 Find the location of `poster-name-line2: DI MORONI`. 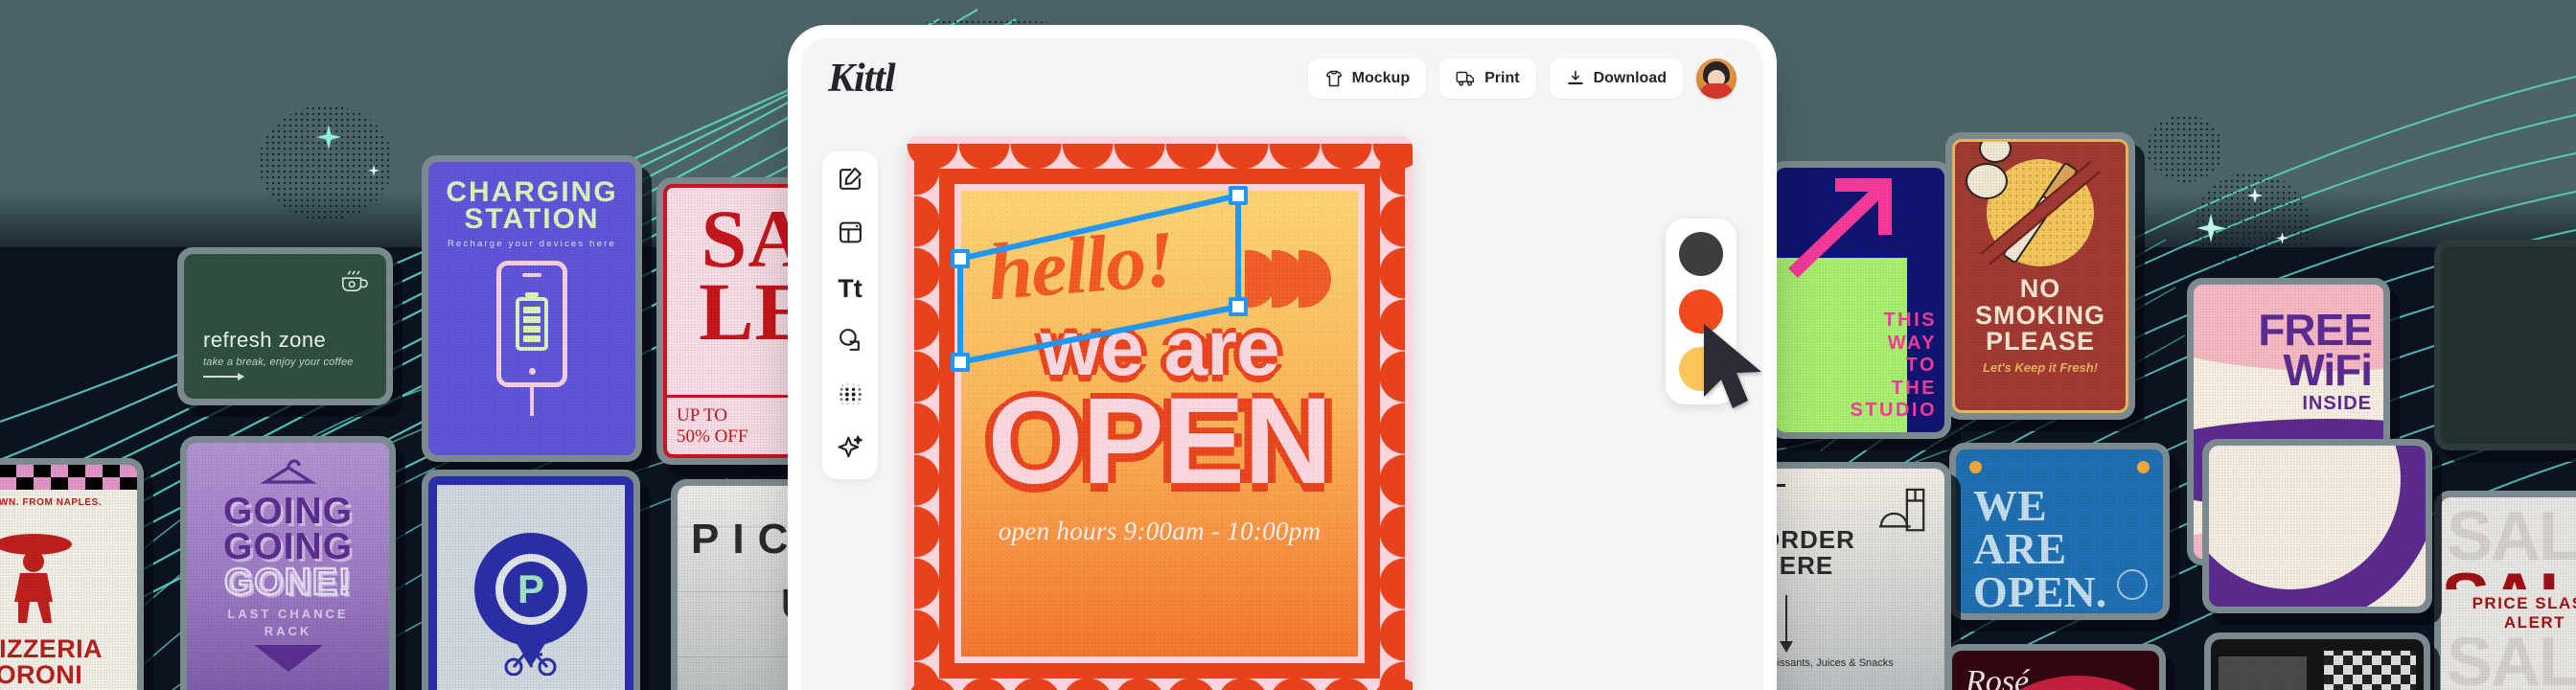

poster-name-line2: DI MORONI is located at coordinates (41, 675).